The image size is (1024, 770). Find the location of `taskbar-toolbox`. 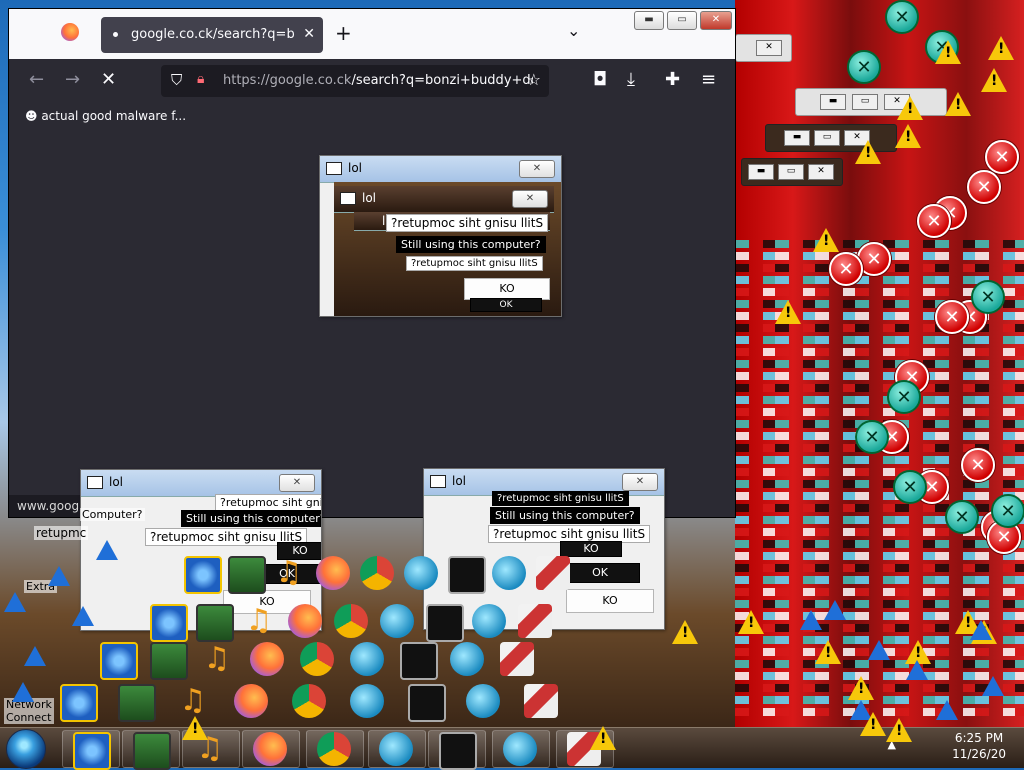

taskbar-toolbox is located at coordinates (397, 749).